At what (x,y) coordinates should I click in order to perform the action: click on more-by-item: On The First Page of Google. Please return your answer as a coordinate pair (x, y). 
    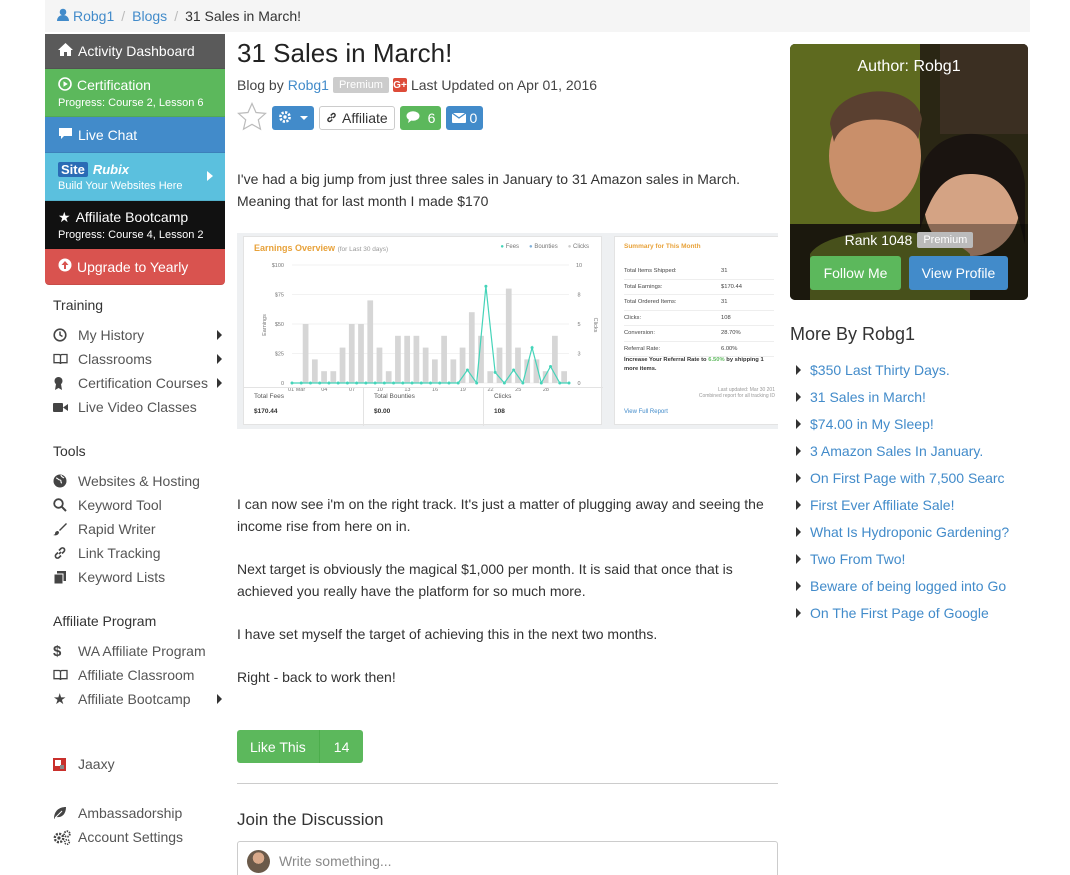
    Looking at the image, I should click on (913, 612).